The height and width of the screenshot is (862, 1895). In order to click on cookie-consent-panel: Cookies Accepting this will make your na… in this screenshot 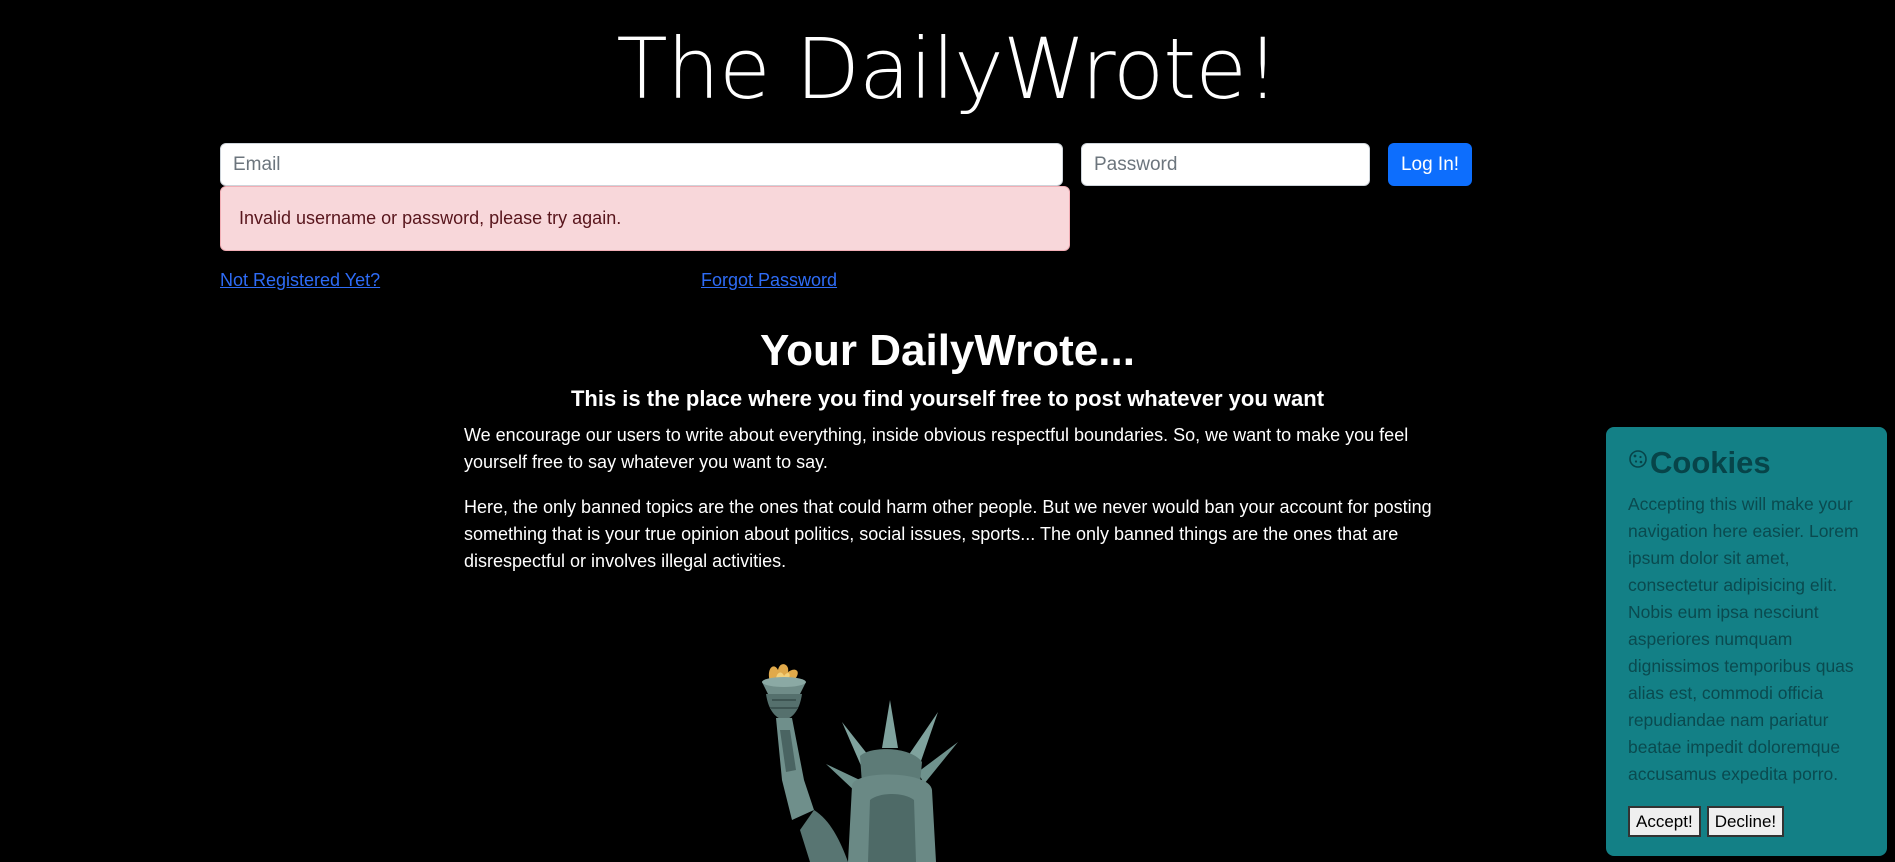, I will do `click(1746, 641)`.